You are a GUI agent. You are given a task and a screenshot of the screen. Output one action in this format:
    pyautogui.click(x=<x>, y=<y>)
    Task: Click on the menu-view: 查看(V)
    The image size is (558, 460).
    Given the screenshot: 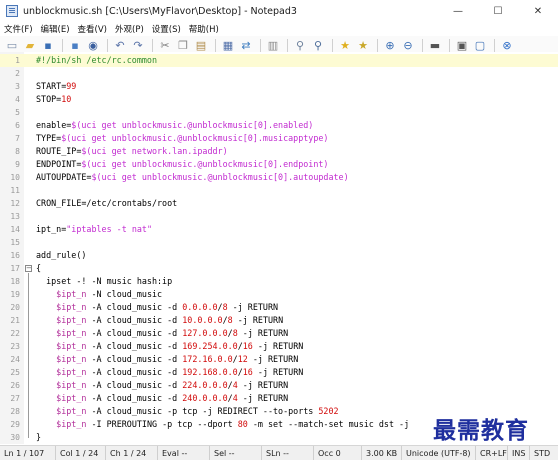 What is the action you would take?
    pyautogui.click(x=92, y=29)
    